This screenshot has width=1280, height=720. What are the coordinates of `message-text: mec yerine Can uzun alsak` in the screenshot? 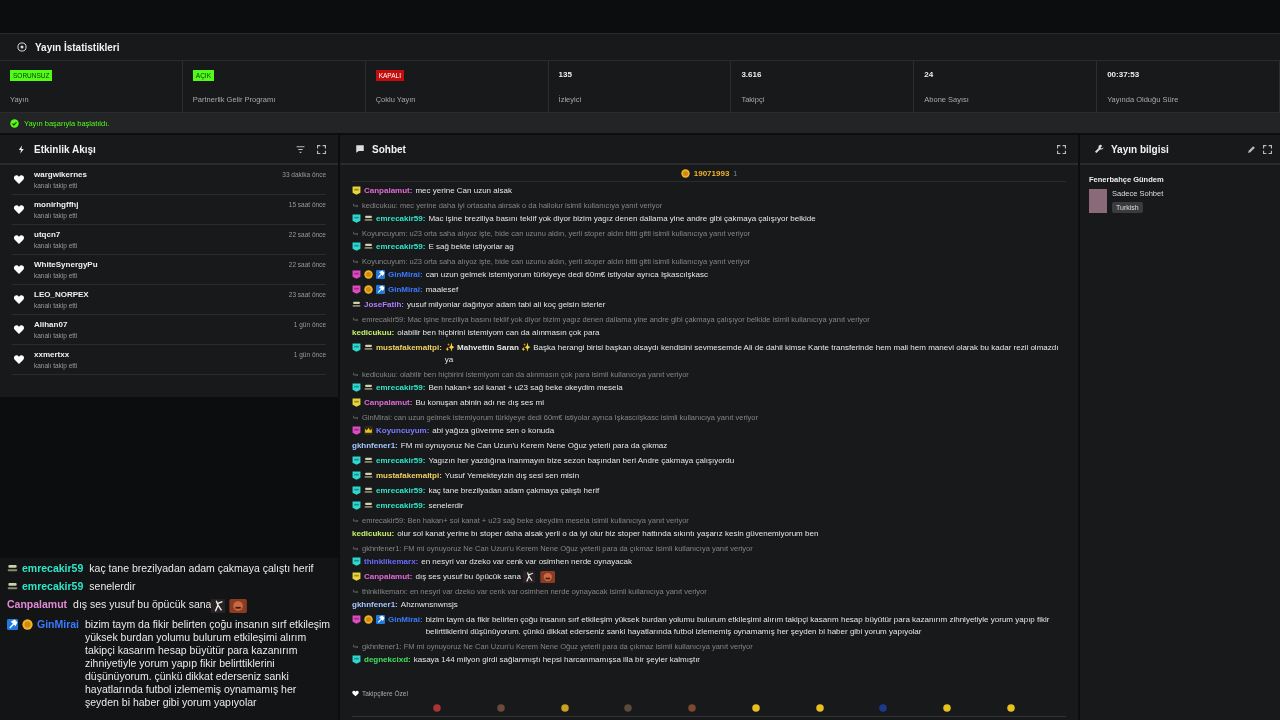 It's located at (463, 190).